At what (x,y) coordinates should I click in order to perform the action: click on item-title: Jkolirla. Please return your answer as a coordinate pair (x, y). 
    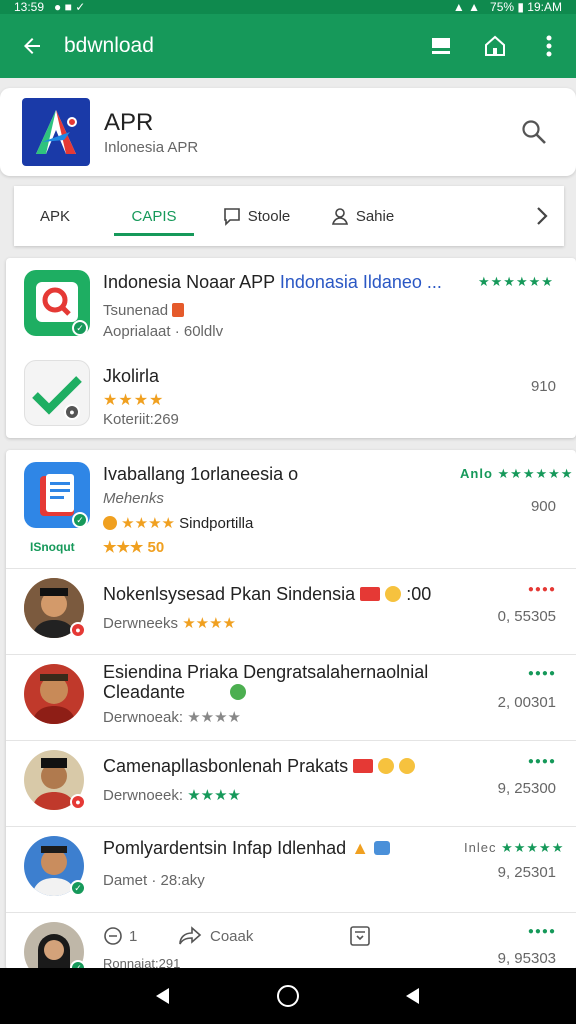
    Looking at the image, I should click on (131, 376).